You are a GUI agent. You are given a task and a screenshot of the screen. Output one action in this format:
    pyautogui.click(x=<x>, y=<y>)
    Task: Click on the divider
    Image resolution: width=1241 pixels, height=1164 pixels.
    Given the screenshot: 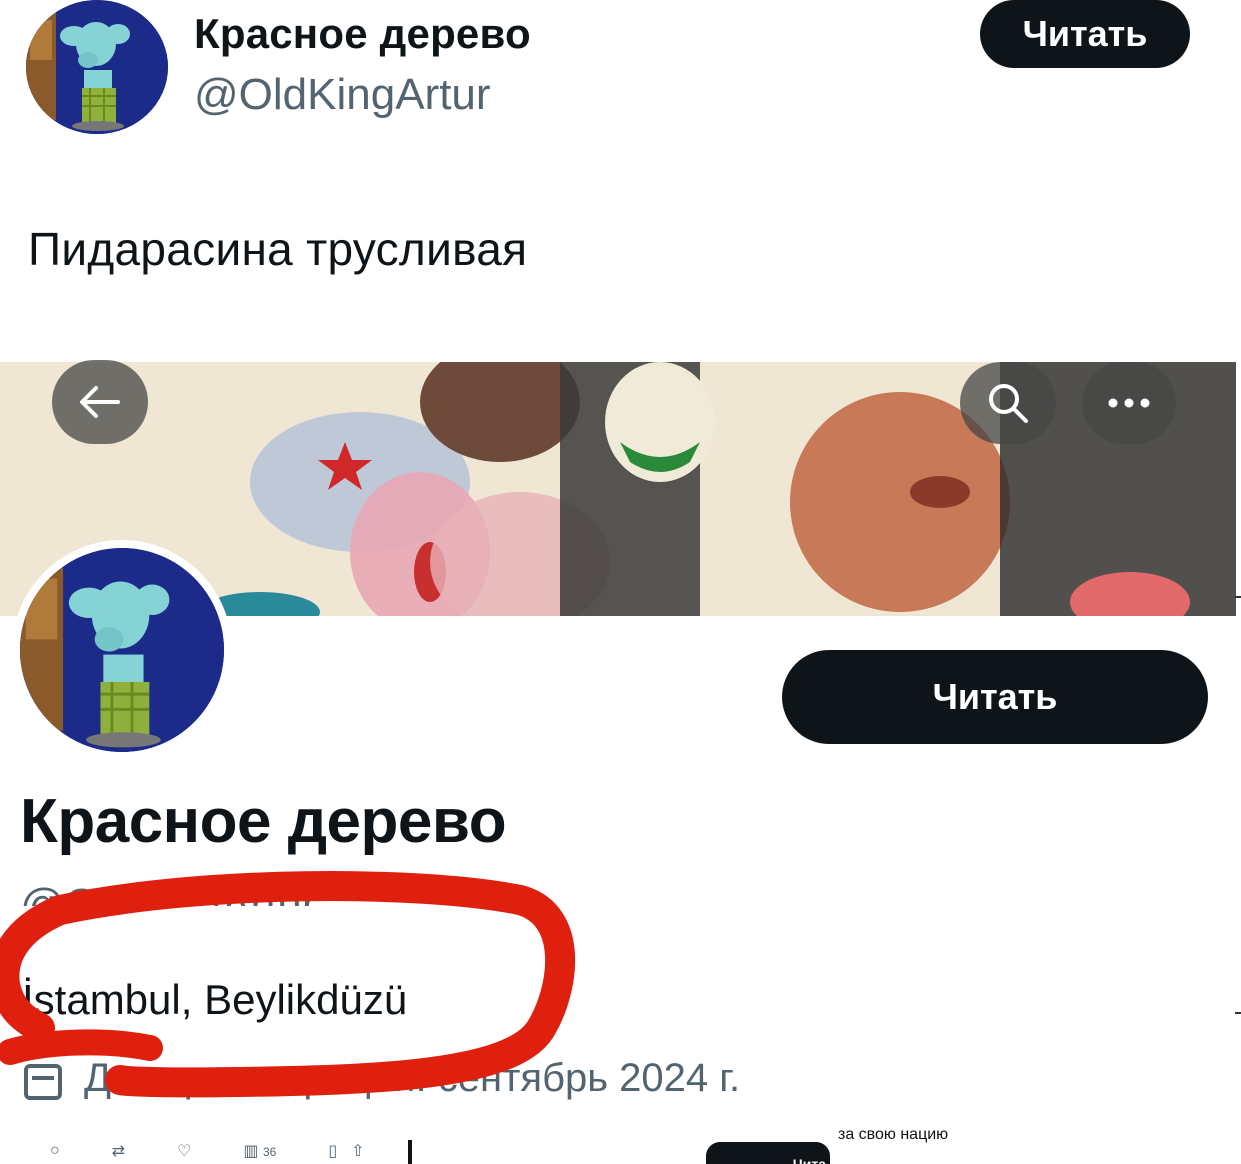 What is the action you would take?
    pyautogui.click(x=410, y=1152)
    